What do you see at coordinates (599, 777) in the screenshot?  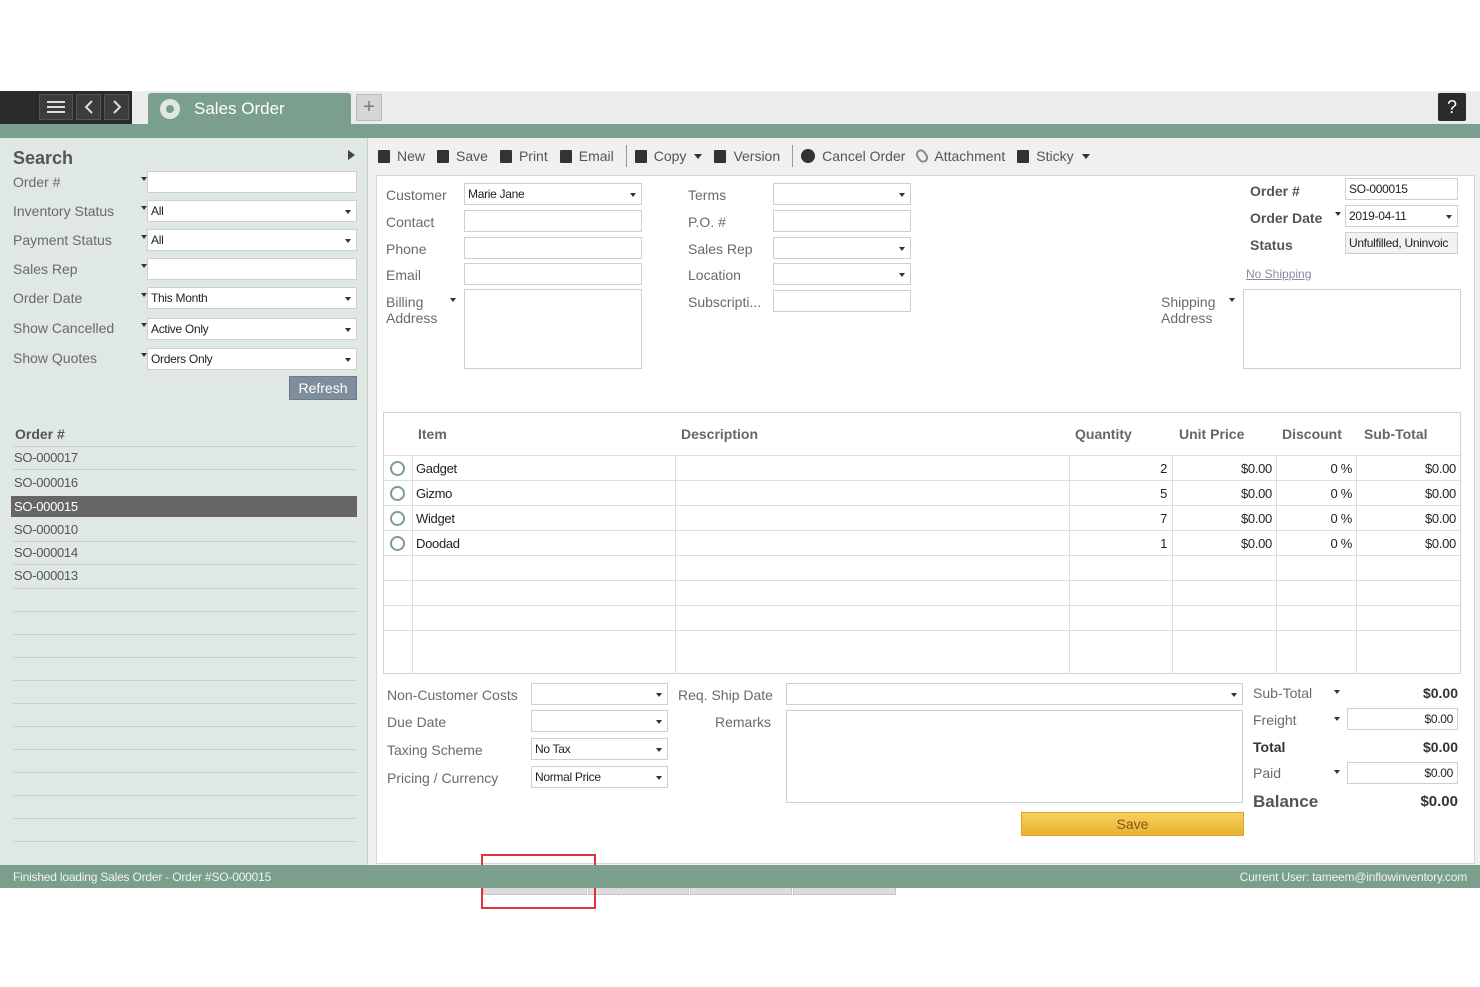 I see `pricing-currency-select: Normal Price` at bounding box center [599, 777].